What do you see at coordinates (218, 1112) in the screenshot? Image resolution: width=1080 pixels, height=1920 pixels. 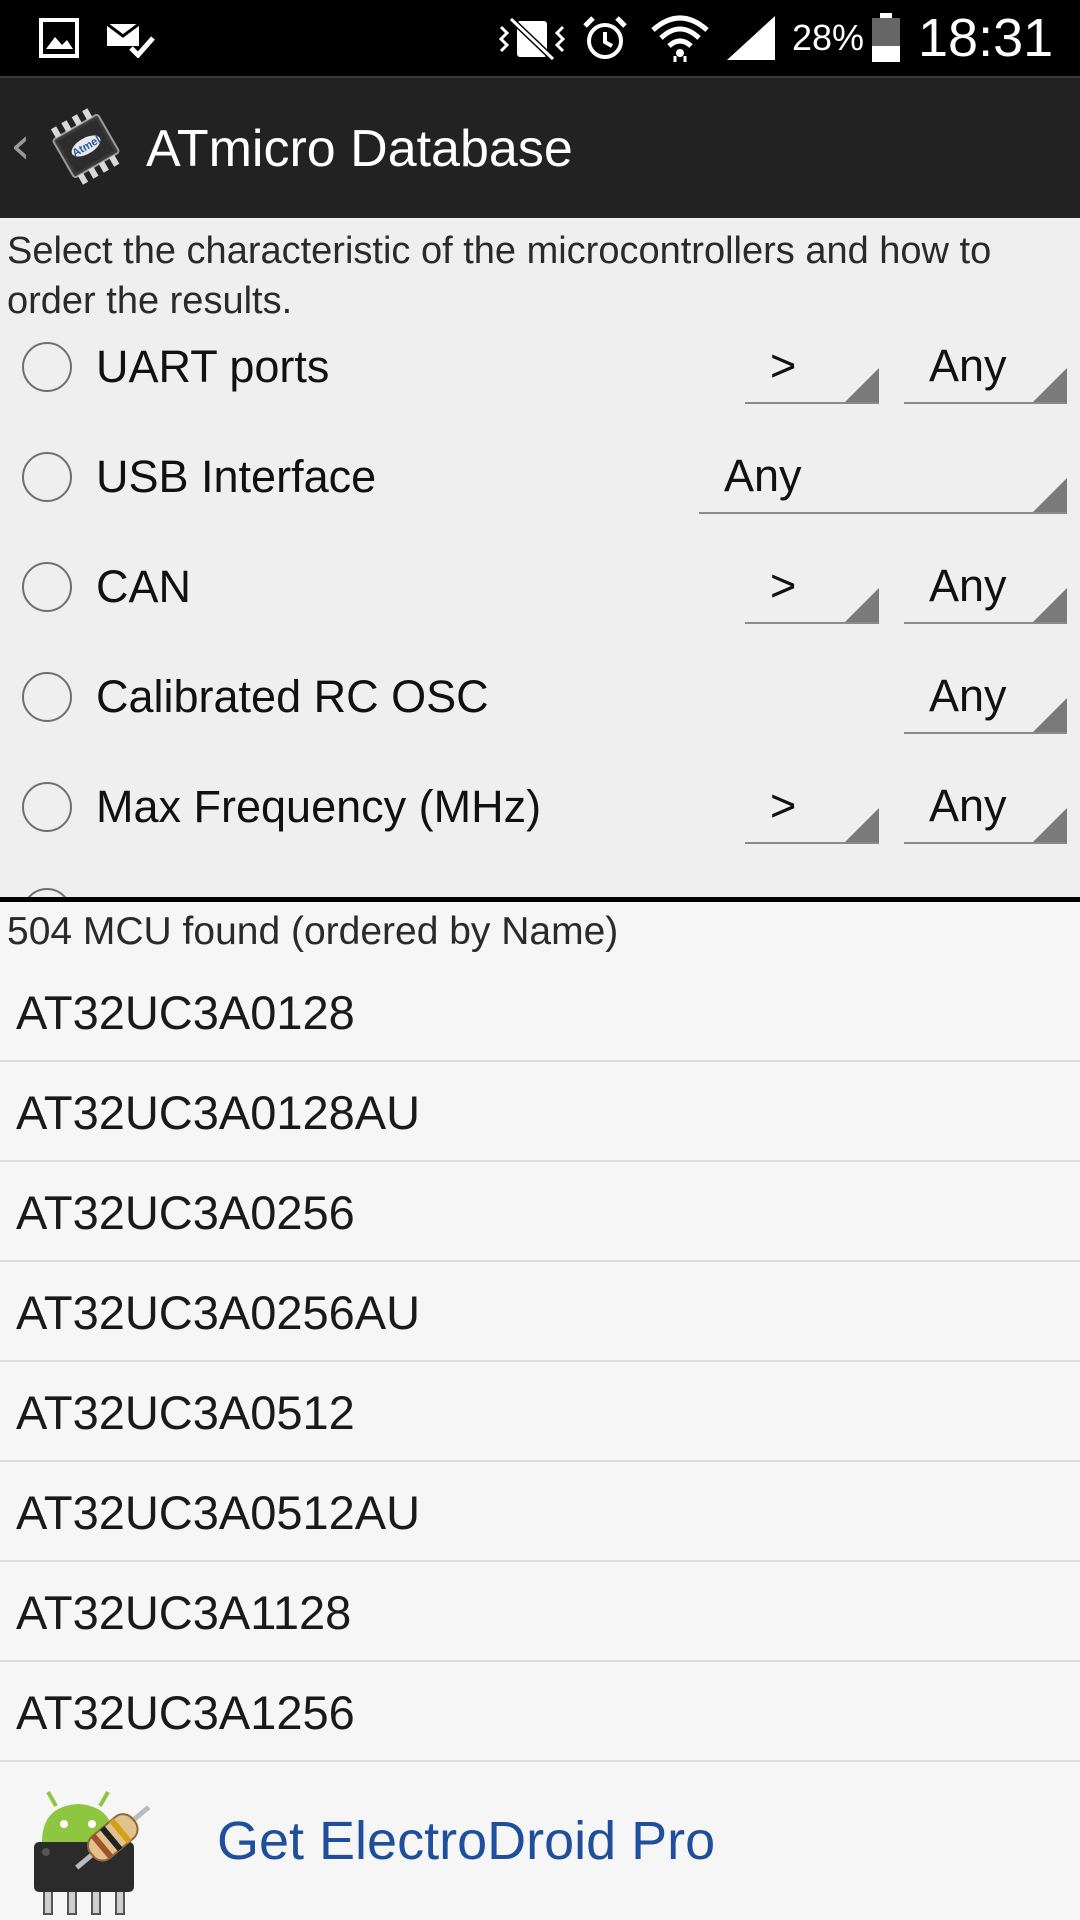 I see `mcu-name: AT32UC3A0128AU` at bounding box center [218, 1112].